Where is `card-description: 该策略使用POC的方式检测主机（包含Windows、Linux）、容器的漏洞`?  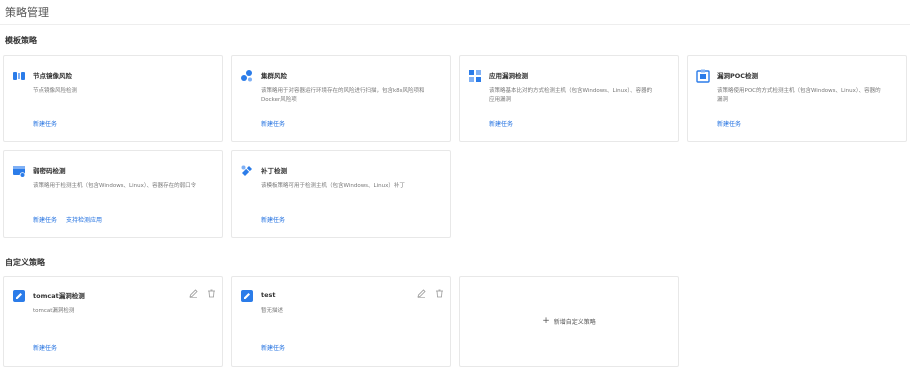
card-description: 该策略使用POC的方式检测主机（包含Windows、Linux）、容器的漏洞 is located at coordinates (799, 95).